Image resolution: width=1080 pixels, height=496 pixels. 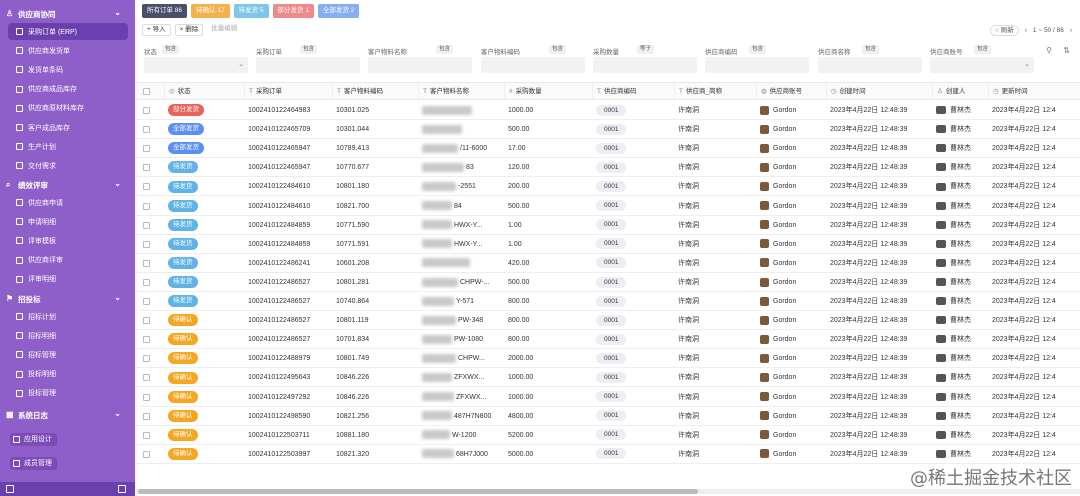 I want to click on sidebar-item: 招标明细, so click(x=68, y=335).